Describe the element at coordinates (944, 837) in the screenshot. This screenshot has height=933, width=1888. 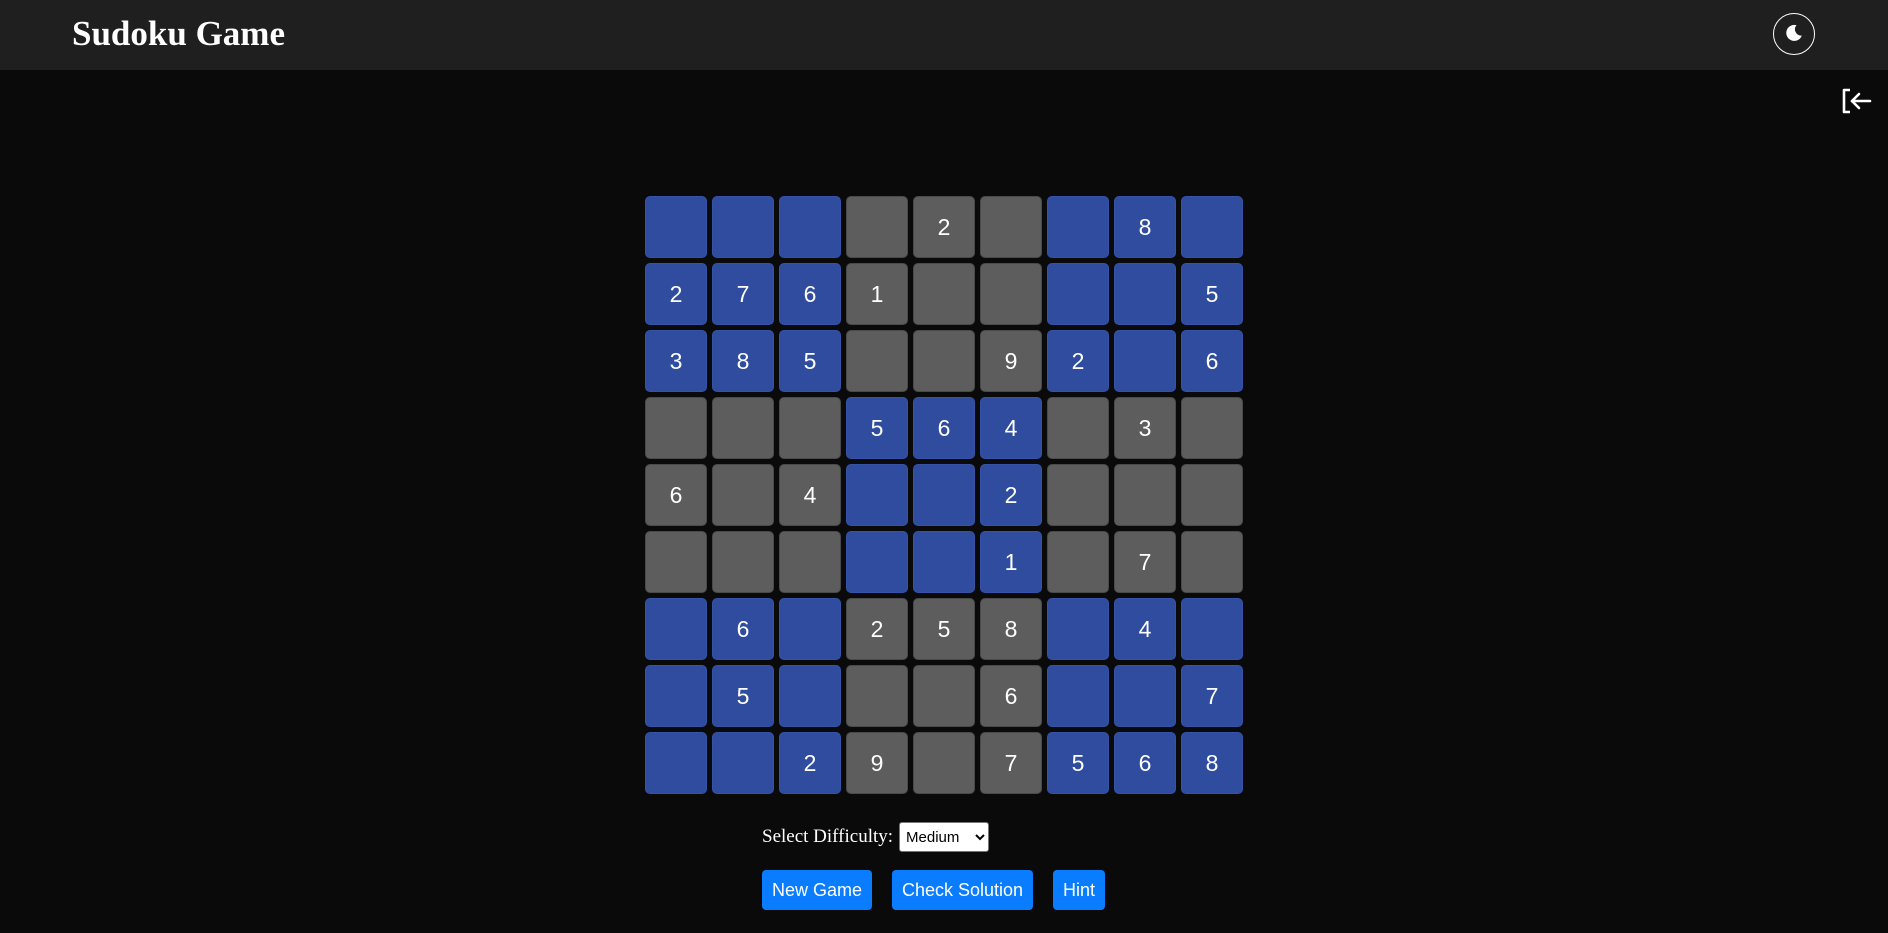
I see `difficulty-select: Medium` at that location.